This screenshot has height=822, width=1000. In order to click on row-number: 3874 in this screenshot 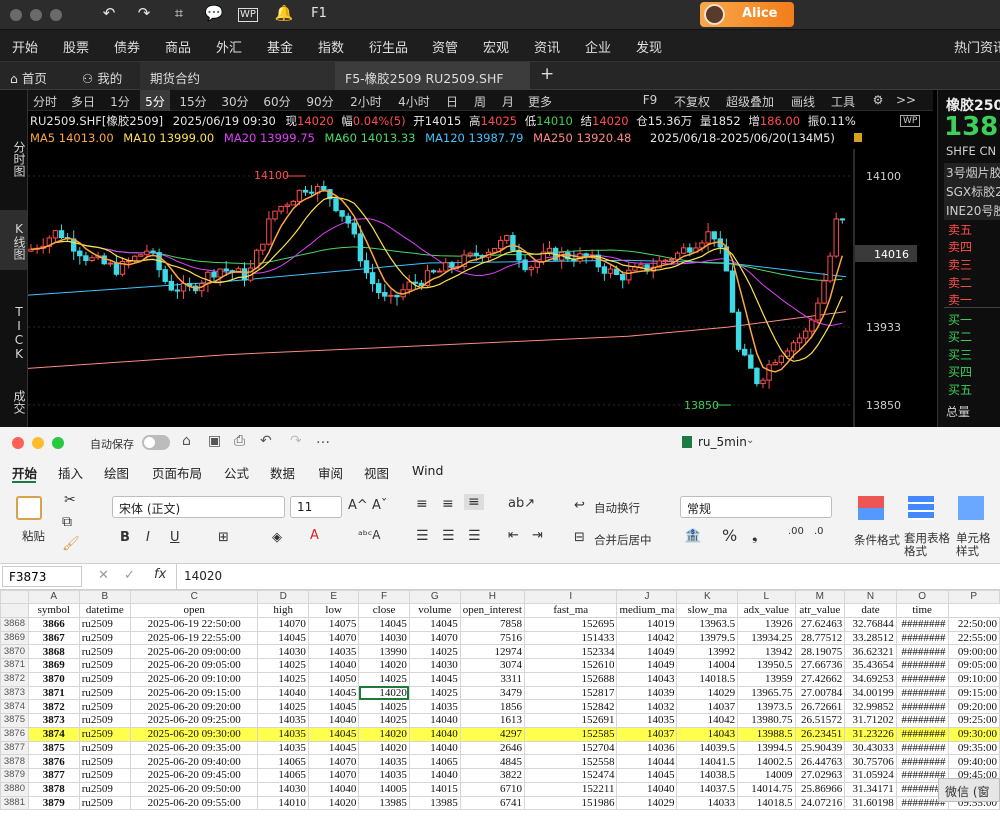, I will do `click(14, 706)`.